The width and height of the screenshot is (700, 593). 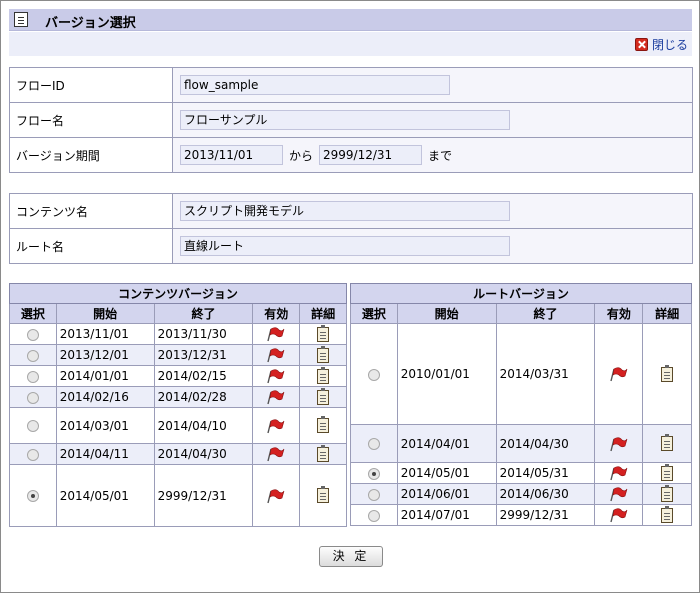 I want to click on end-cell: 2014/02/15, so click(x=203, y=376).